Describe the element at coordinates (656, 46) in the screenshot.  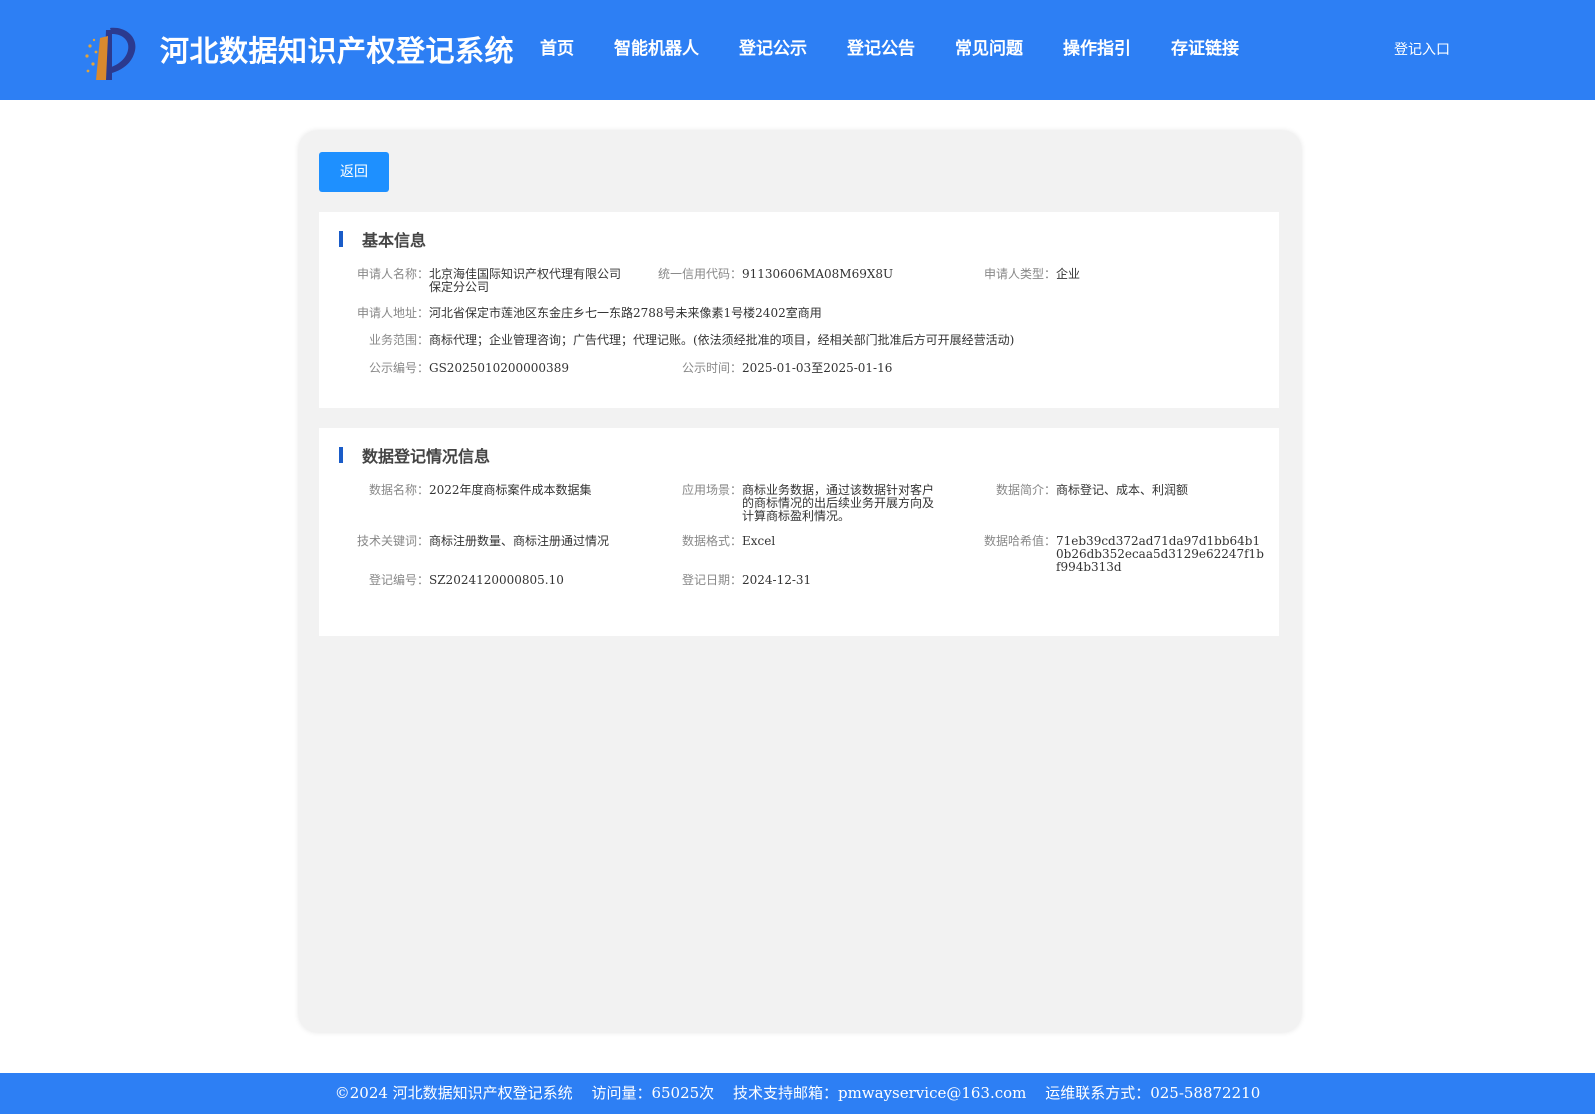
I see `nav-item-robot: 智能机器人` at that location.